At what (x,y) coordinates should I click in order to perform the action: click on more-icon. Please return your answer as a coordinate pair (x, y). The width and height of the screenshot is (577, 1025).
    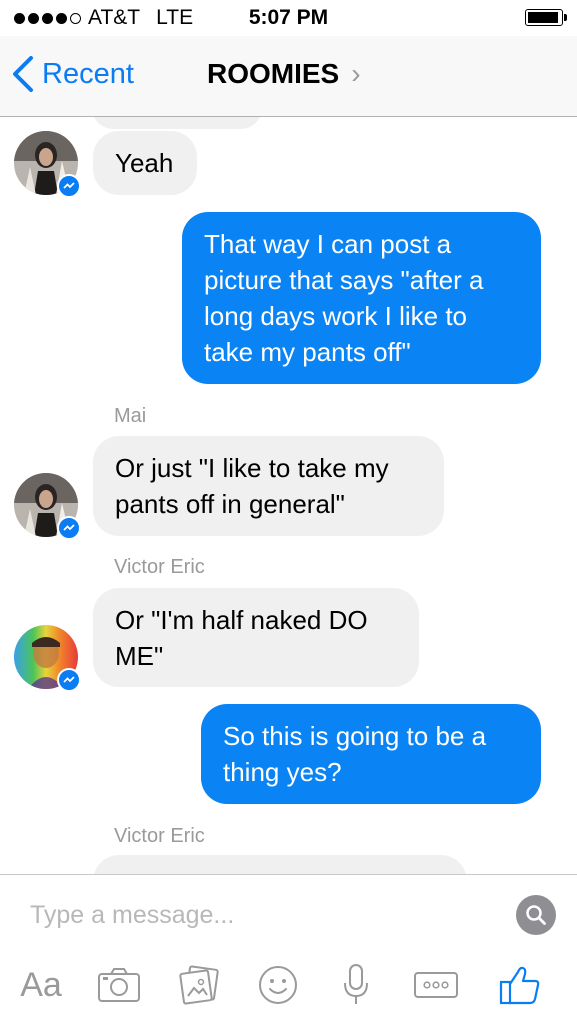
    Looking at the image, I should click on (436, 985).